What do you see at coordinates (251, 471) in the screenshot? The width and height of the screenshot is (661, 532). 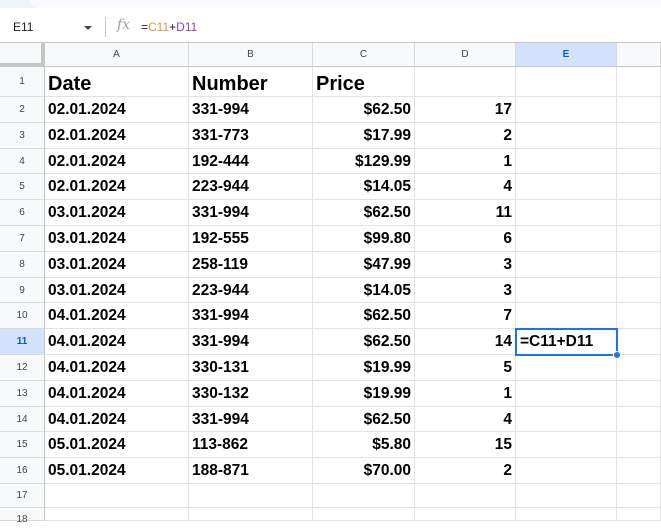 I see `table-cell: 188-871` at bounding box center [251, 471].